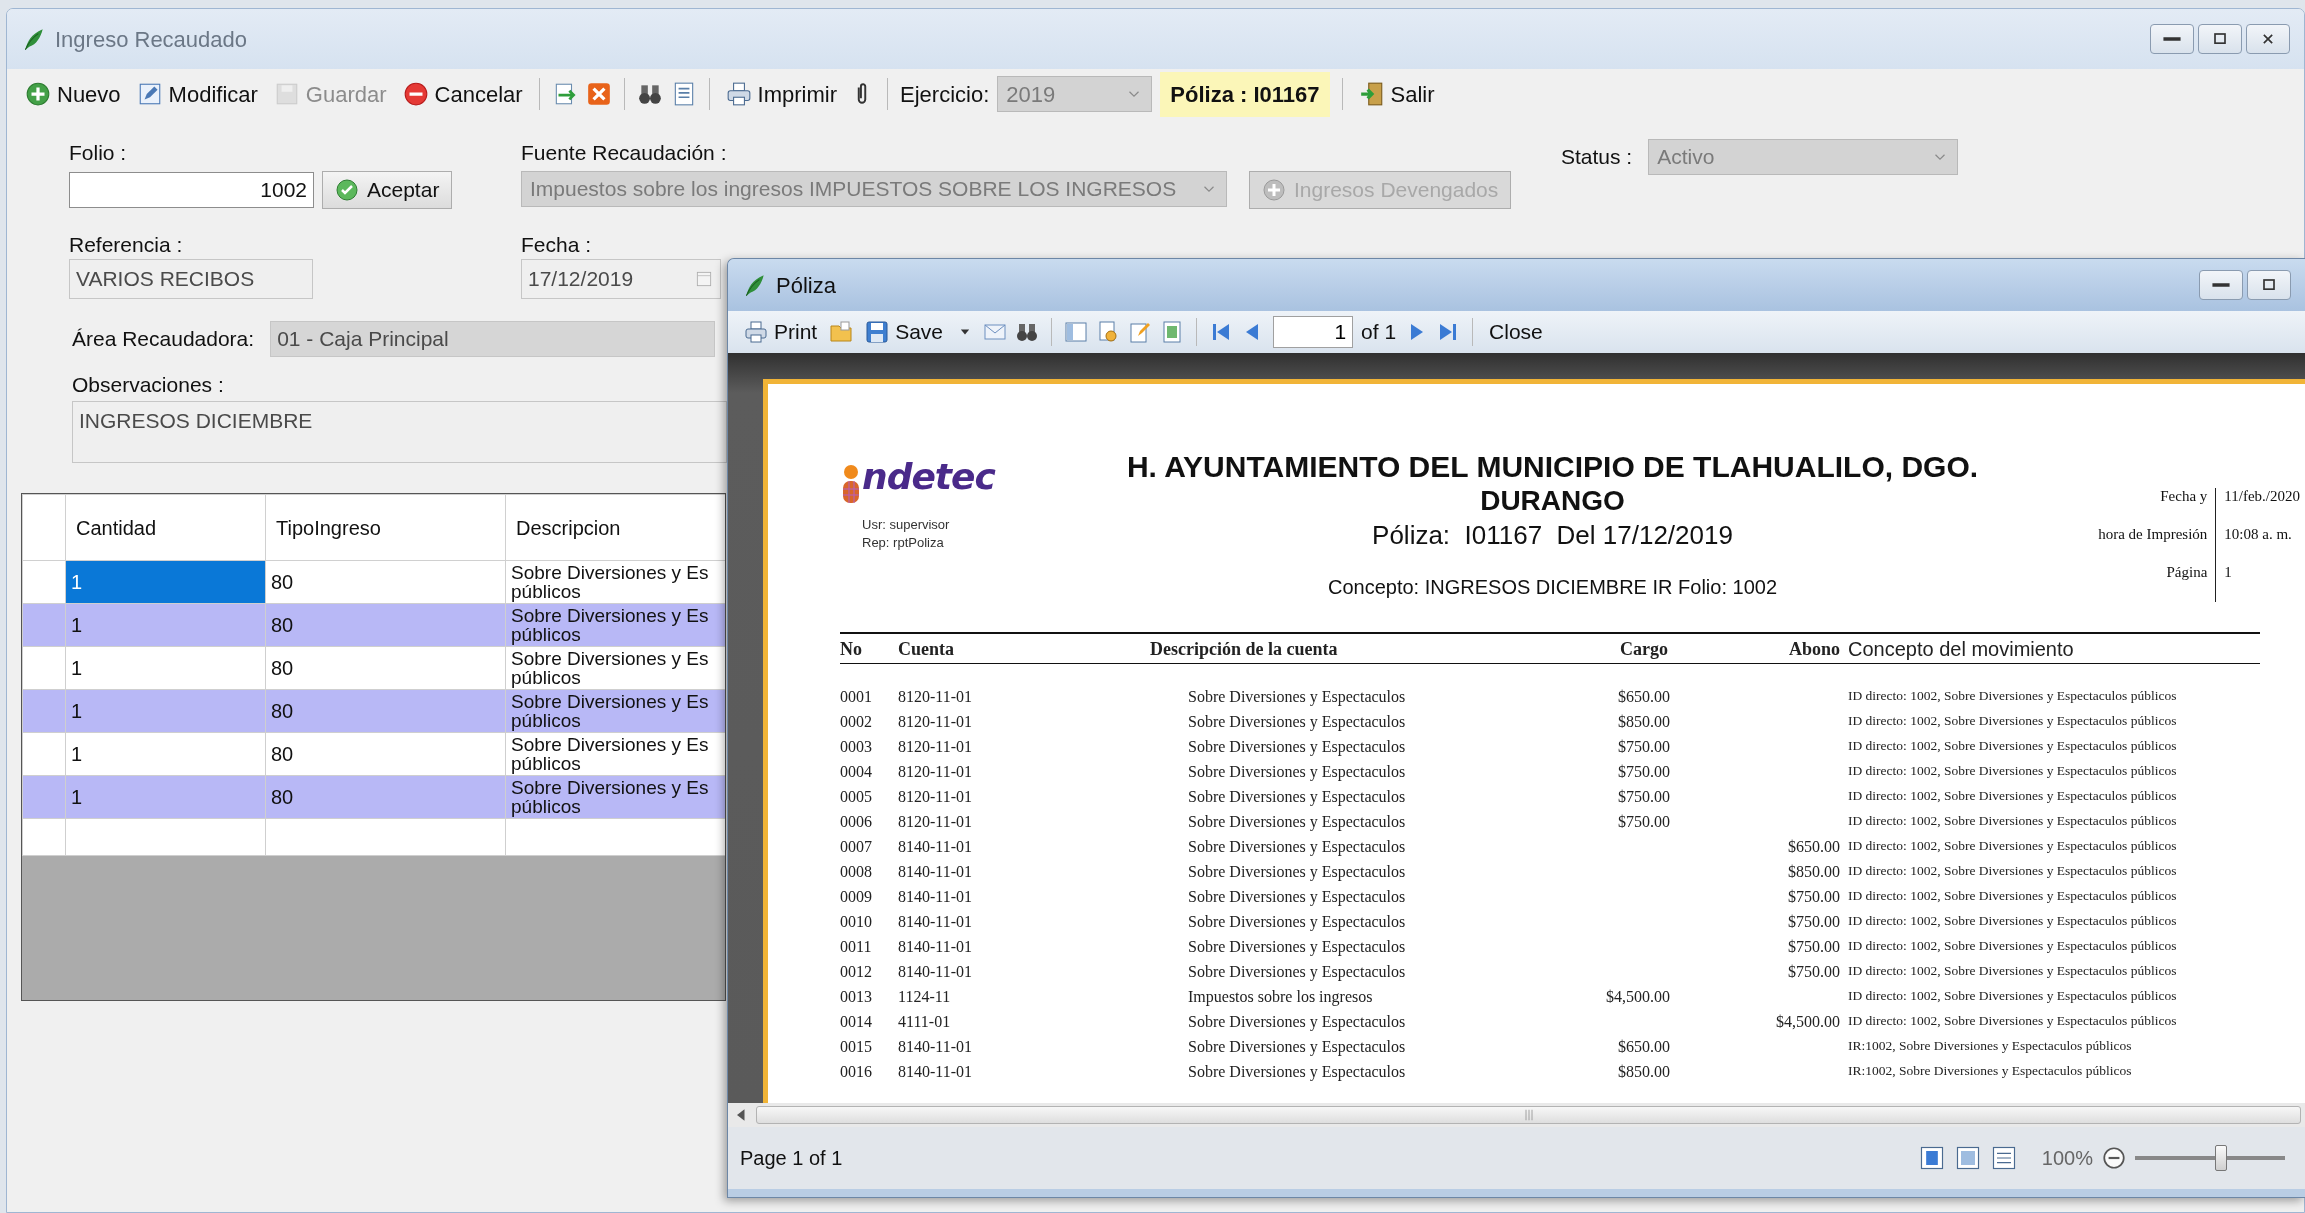 This screenshot has height=1213, width=2305. Describe the element at coordinates (462, 94) in the screenshot. I see `toolbar-button: Cancelar` at that location.